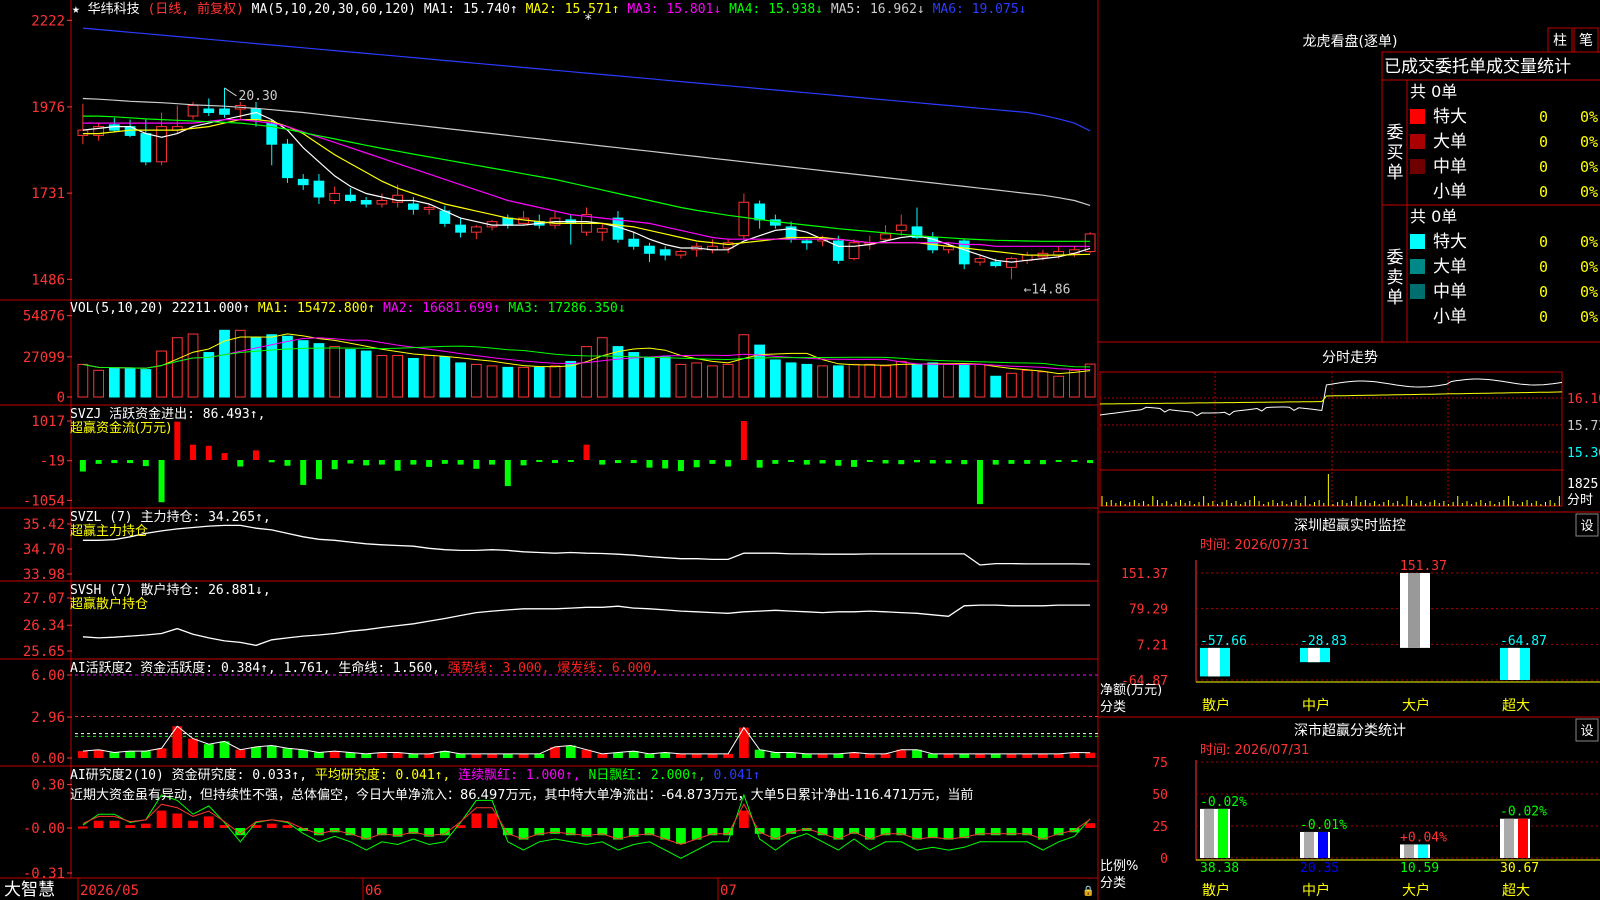 The image size is (1600, 900). What do you see at coordinates (1523, 838) in the screenshot?
I see `stats-bar-accent` at bounding box center [1523, 838].